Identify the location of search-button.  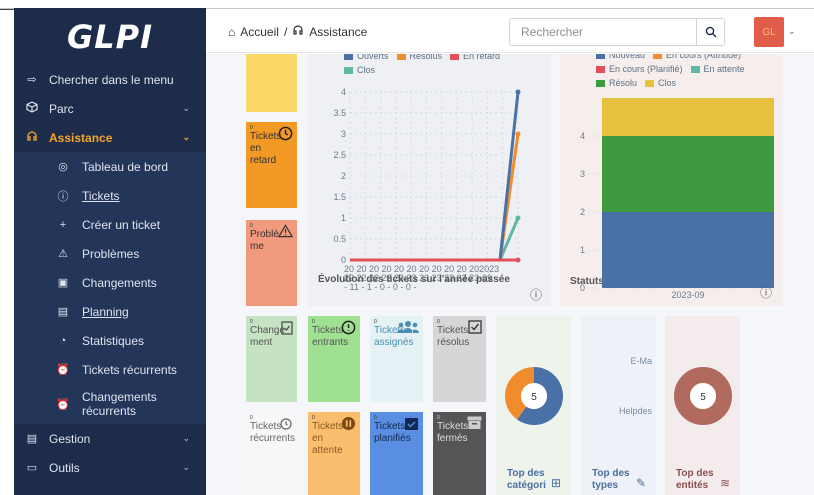
(710, 32).